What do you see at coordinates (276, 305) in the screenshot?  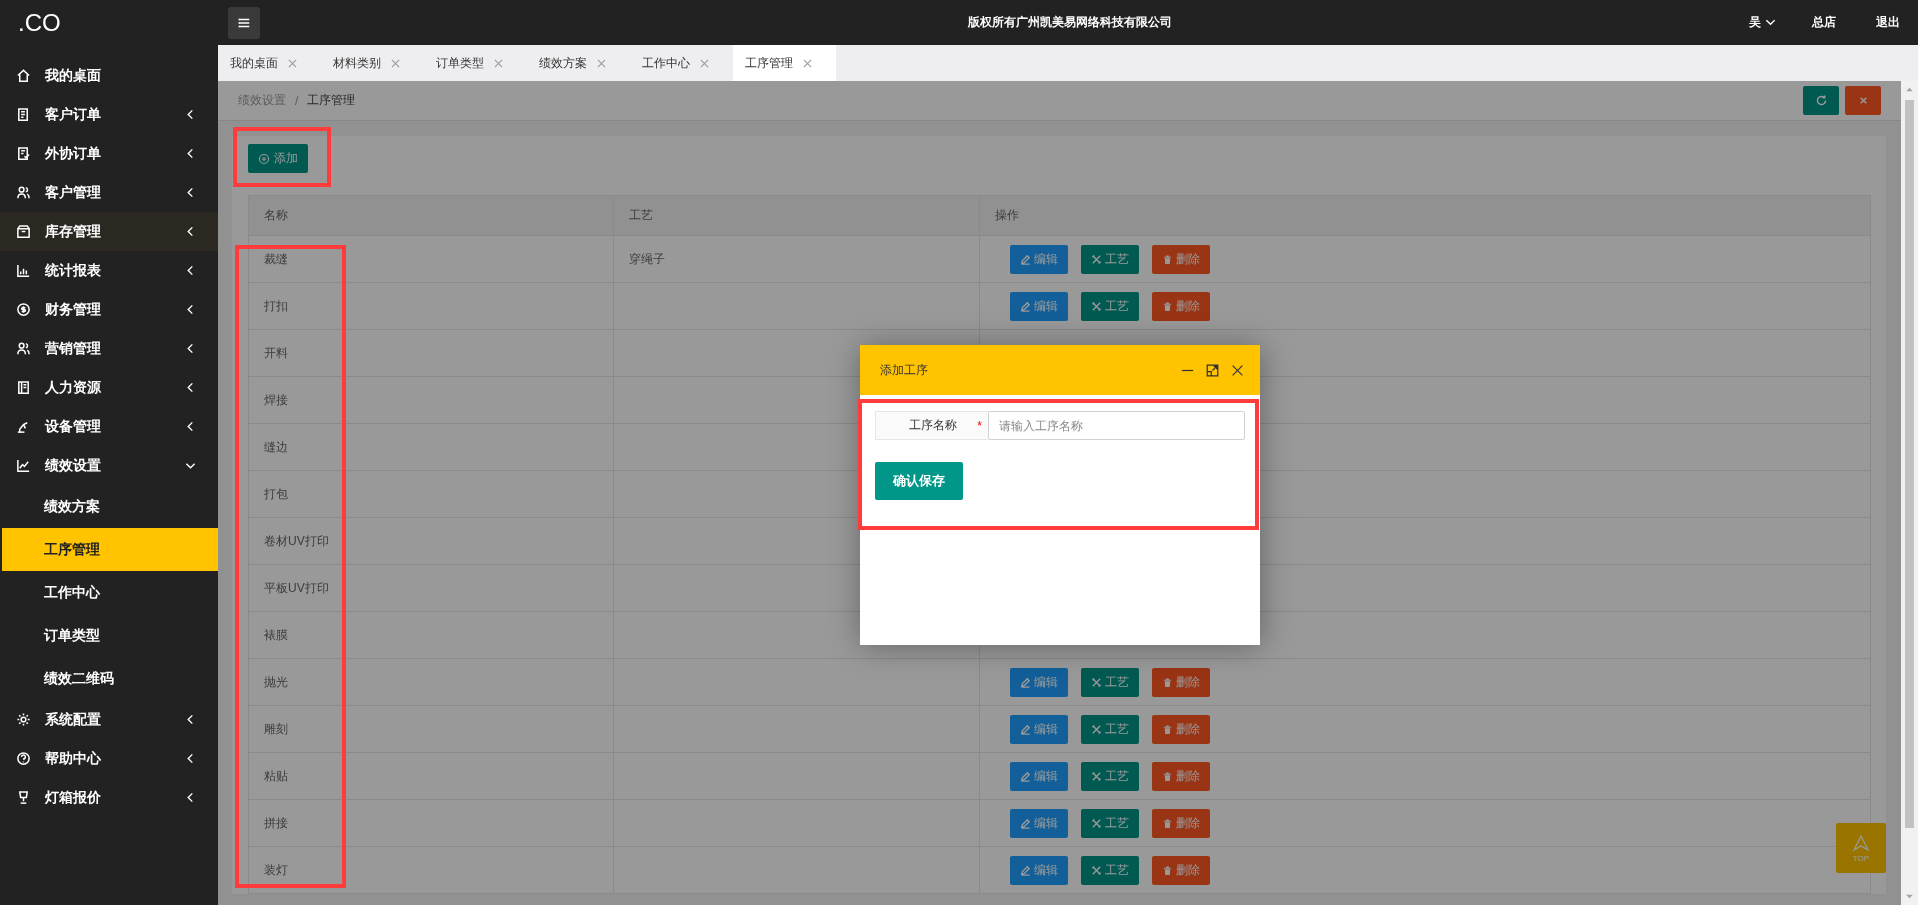 I see `table-cell: 打扣` at bounding box center [276, 305].